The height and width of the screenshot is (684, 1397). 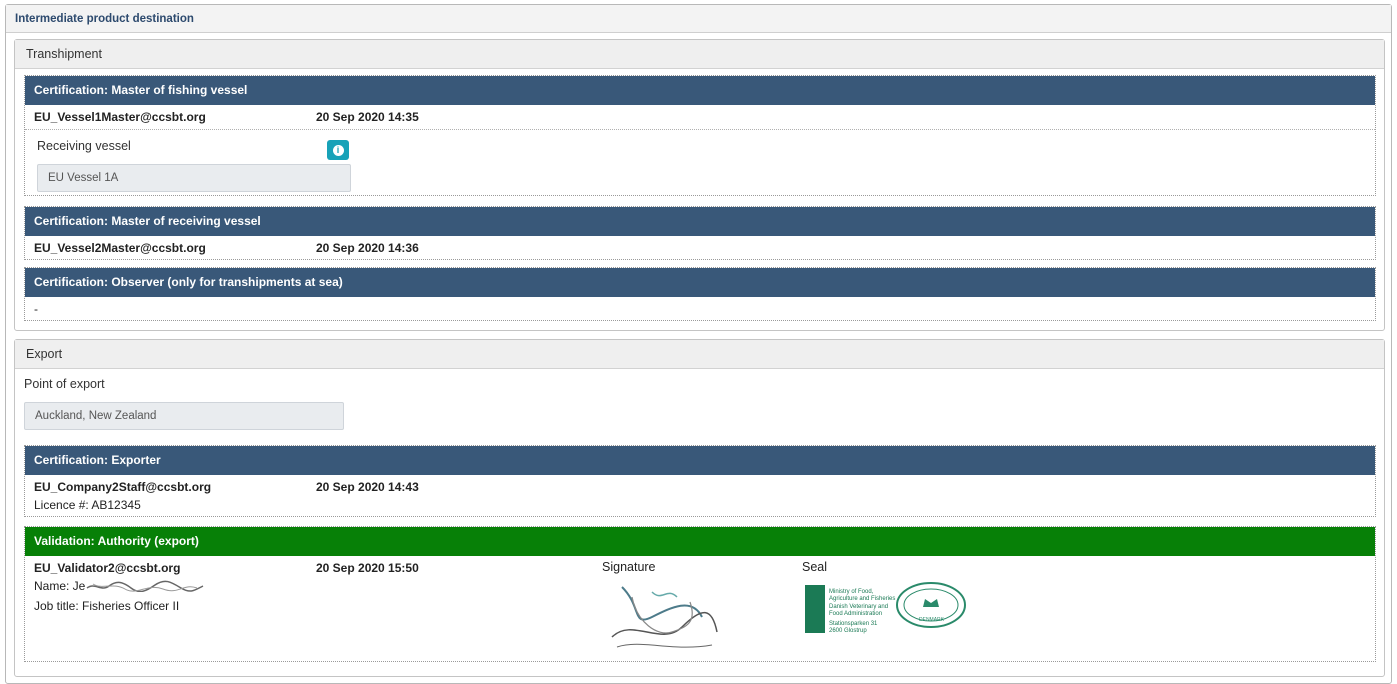 I want to click on seal-line: Danish Veterinary and, so click(x=858, y=607).